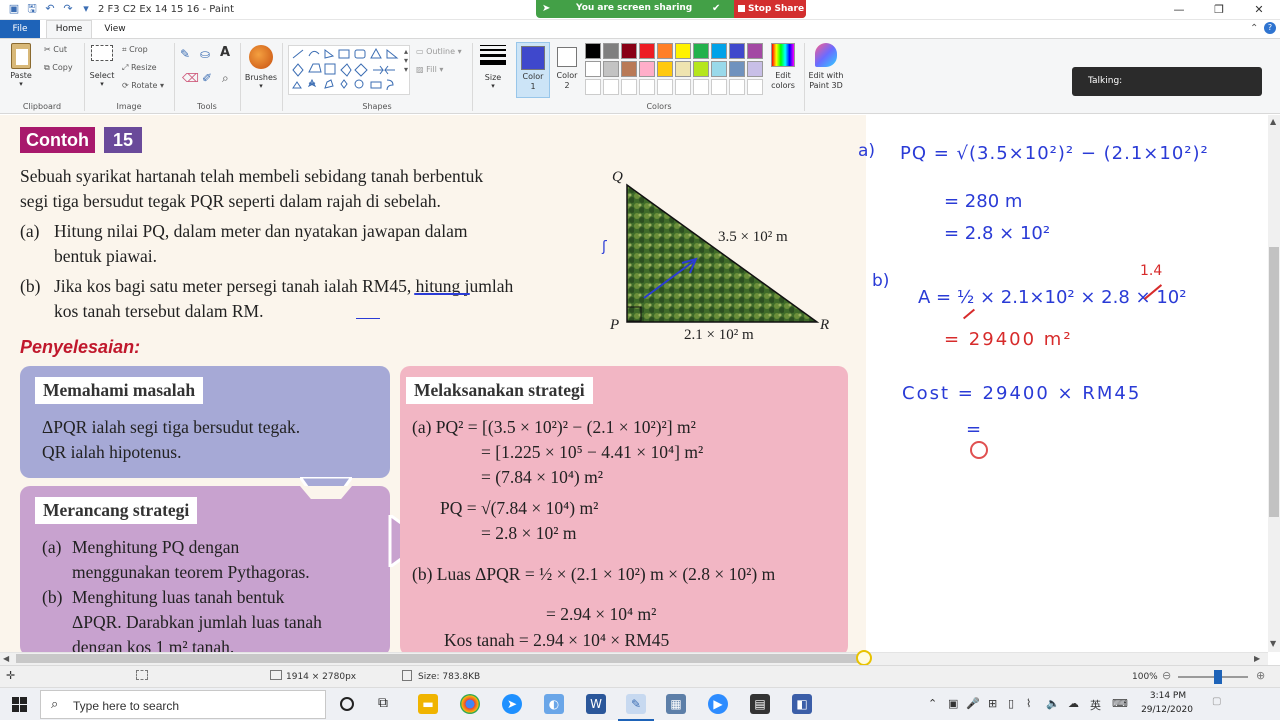  Describe the element at coordinates (190, 78) in the screenshot. I see `eraser-icon: ⌫` at that location.